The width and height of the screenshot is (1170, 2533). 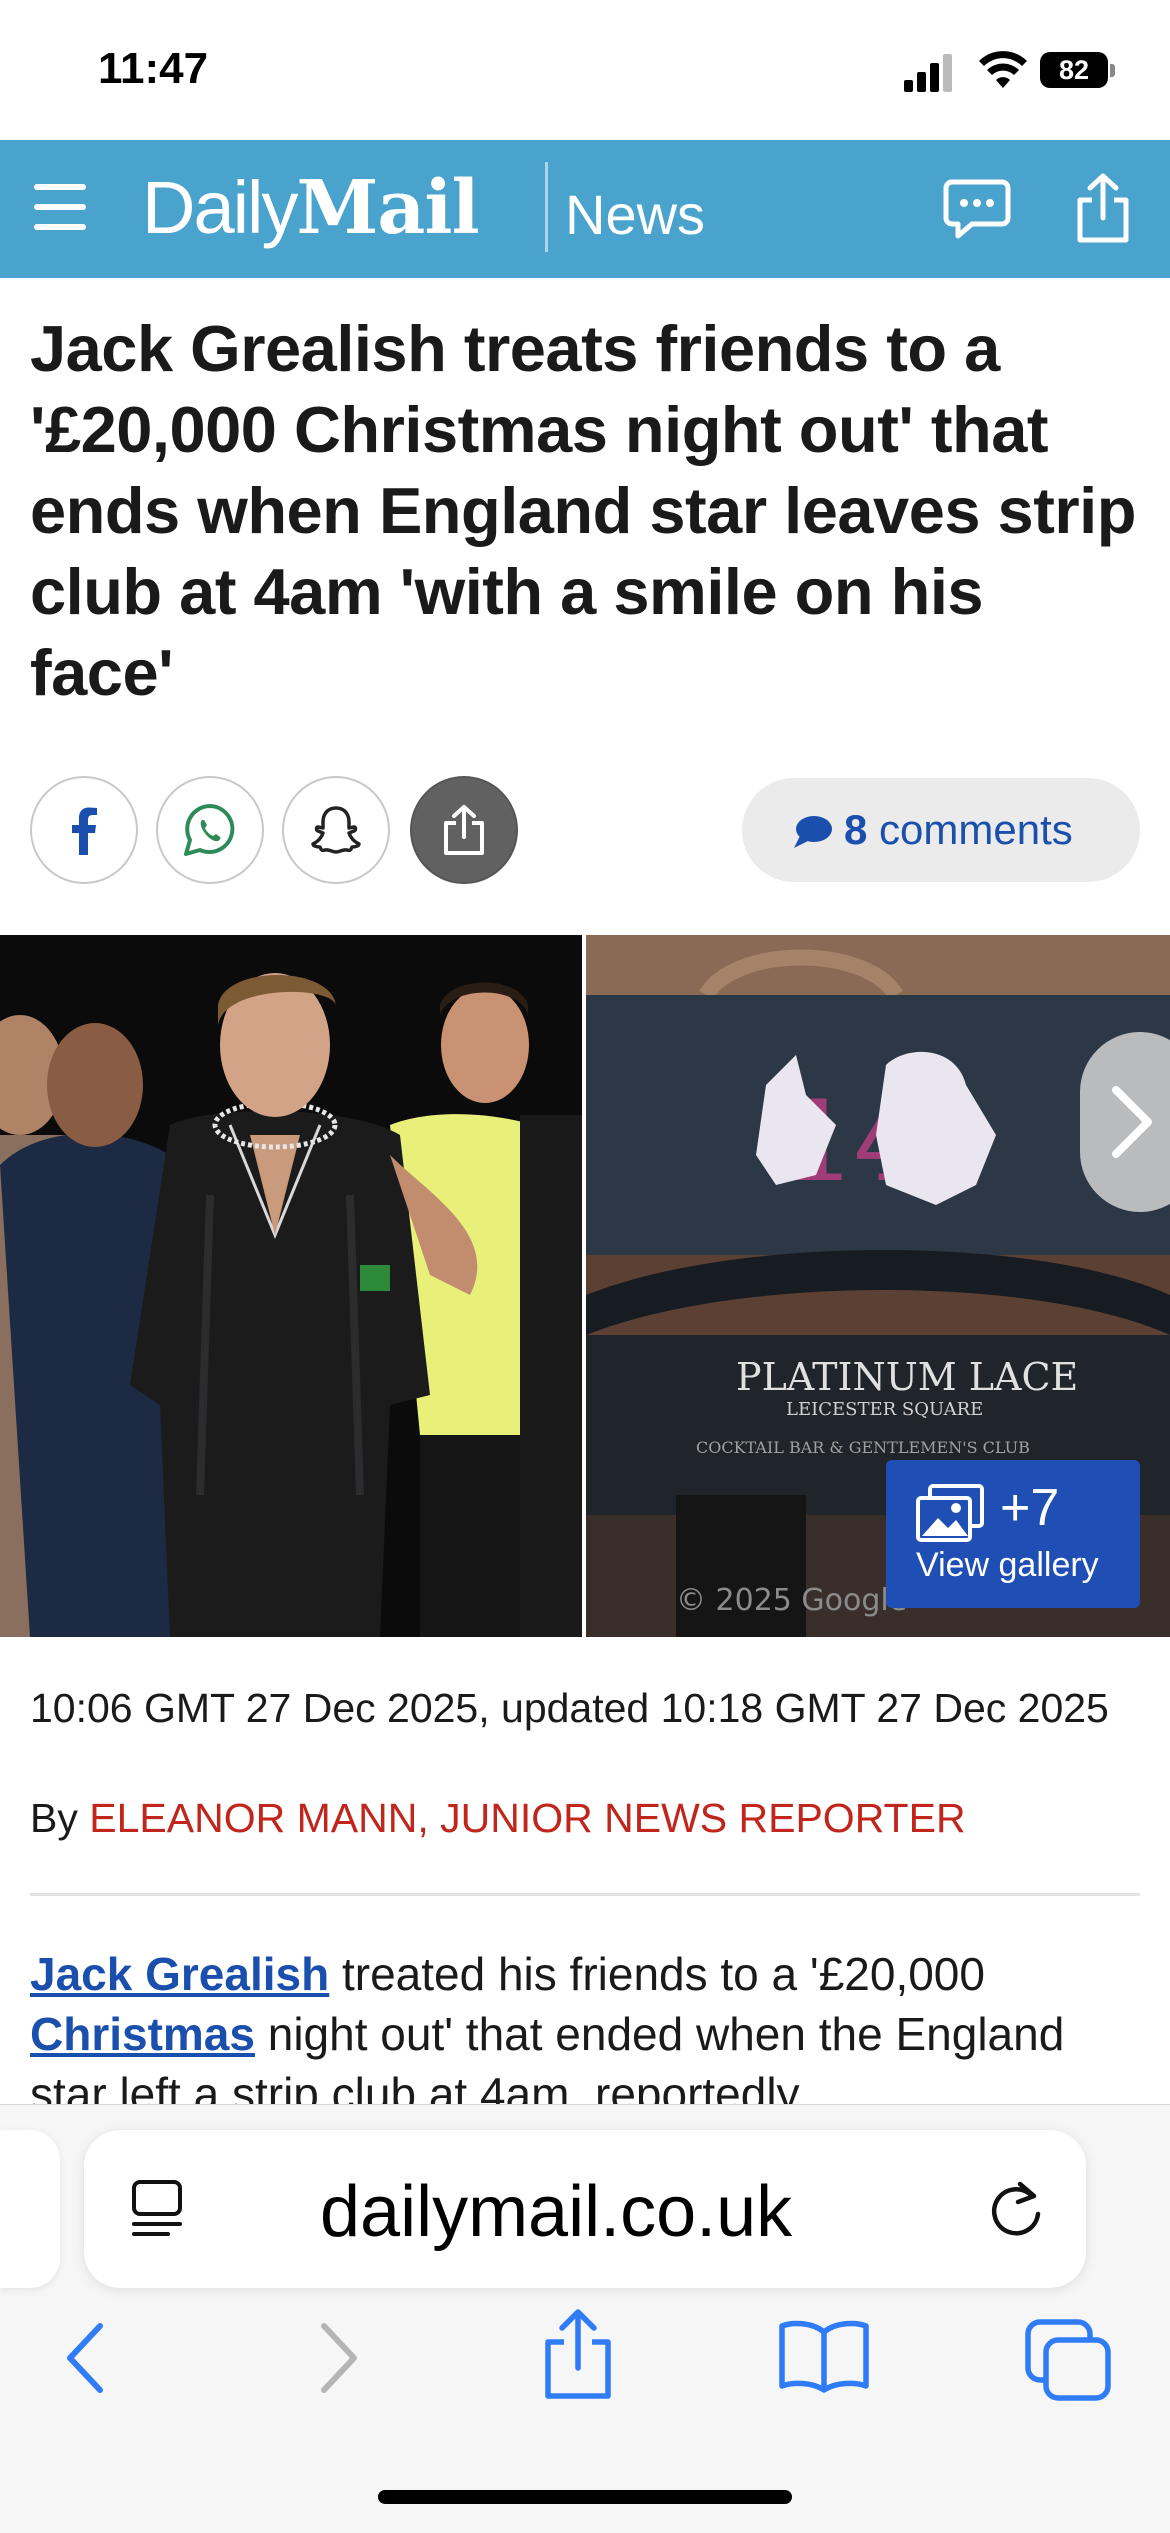 What do you see at coordinates (791, 1600) in the screenshot?
I see `google-watermark: © 2025 Google` at bounding box center [791, 1600].